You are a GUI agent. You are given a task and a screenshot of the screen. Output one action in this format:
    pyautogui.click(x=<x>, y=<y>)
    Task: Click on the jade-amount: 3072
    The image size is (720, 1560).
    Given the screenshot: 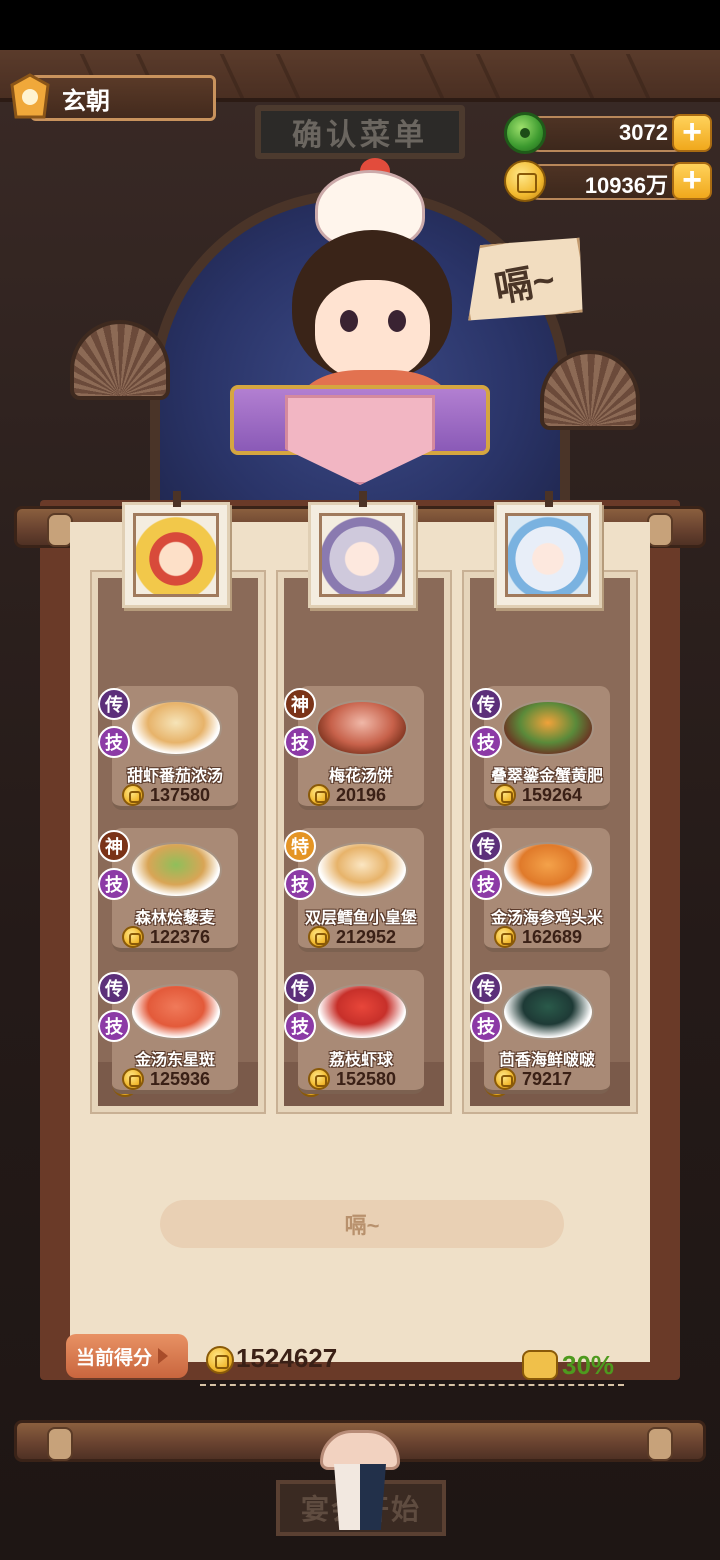 What is the action you would take?
    pyautogui.click(x=643, y=132)
    